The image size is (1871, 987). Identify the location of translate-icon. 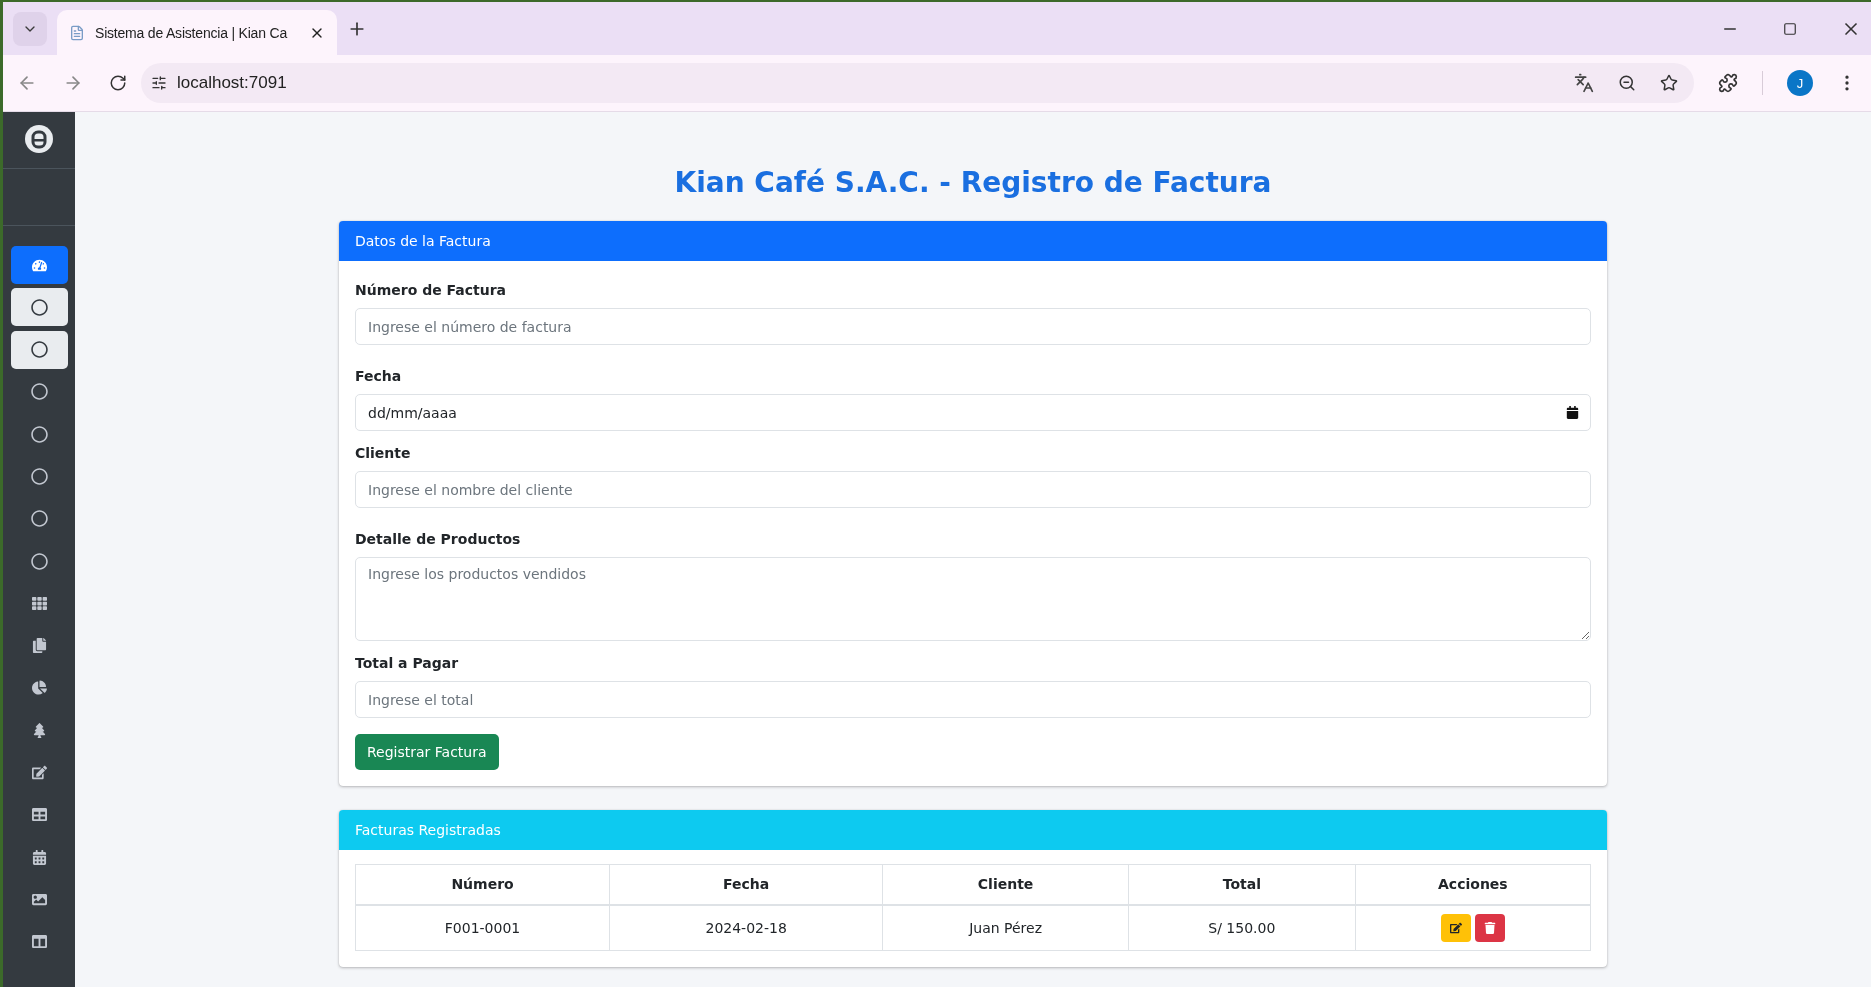
(1584, 83).